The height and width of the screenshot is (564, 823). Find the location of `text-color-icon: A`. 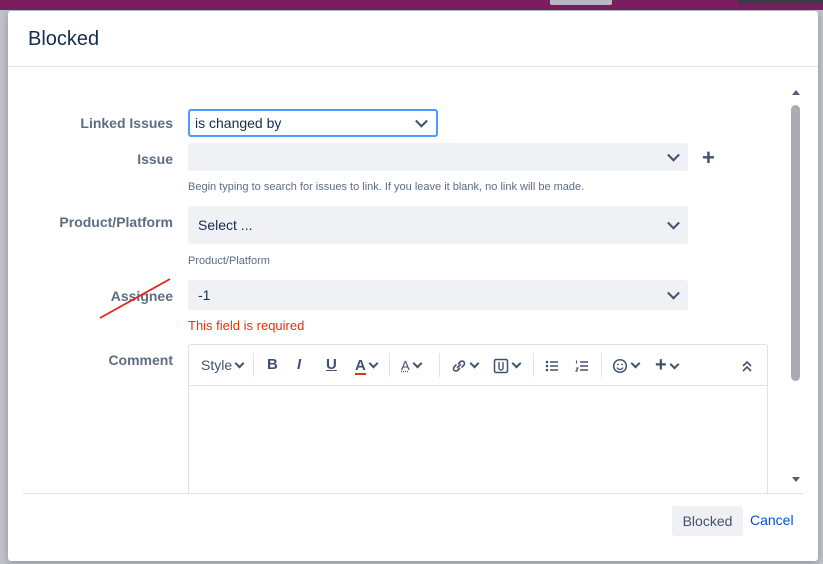

text-color-icon: A is located at coordinates (360, 366).